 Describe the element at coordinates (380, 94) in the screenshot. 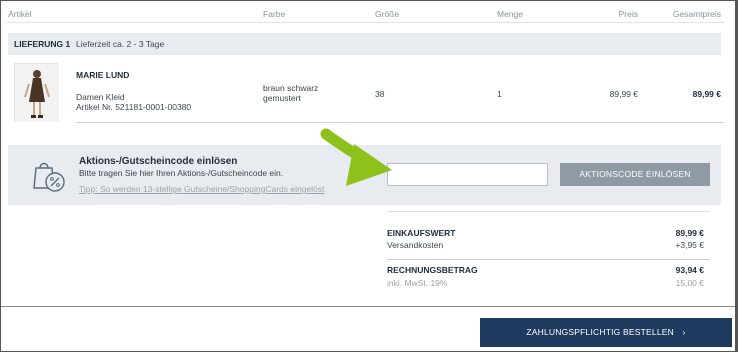

I see `product-size: 38` at that location.